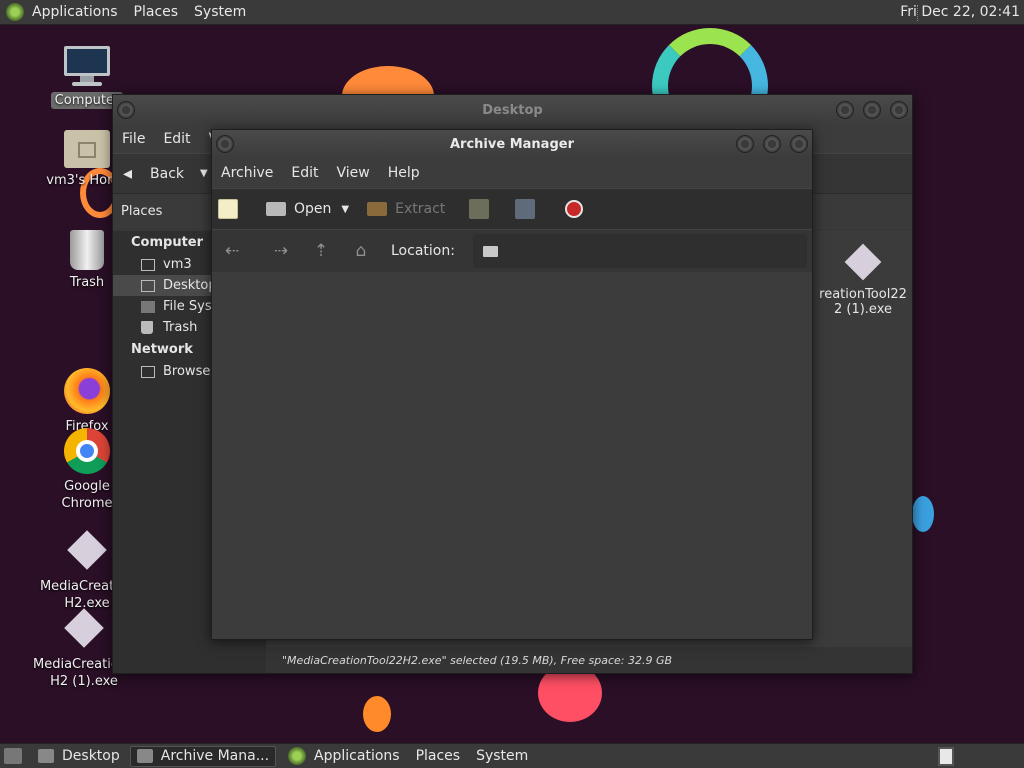 The width and height of the screenshot is (1024, 768). I want to click on home-folder-icon, so click(87, 149).